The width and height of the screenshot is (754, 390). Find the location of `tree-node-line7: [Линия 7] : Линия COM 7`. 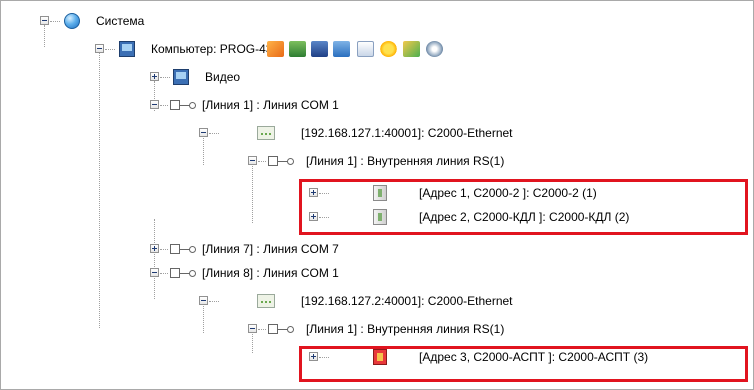

tree-node-line7: [Линия 7] : Линия COM 7 is located at coordinates (351, 249).